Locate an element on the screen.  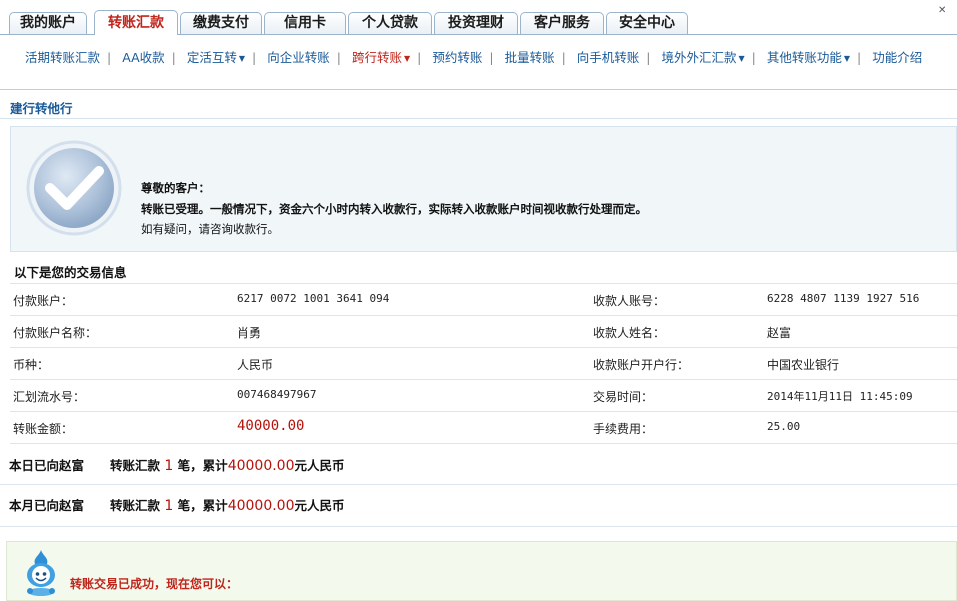
transfer-amount-value: 40000.00 is located at coordinates (271, 426).